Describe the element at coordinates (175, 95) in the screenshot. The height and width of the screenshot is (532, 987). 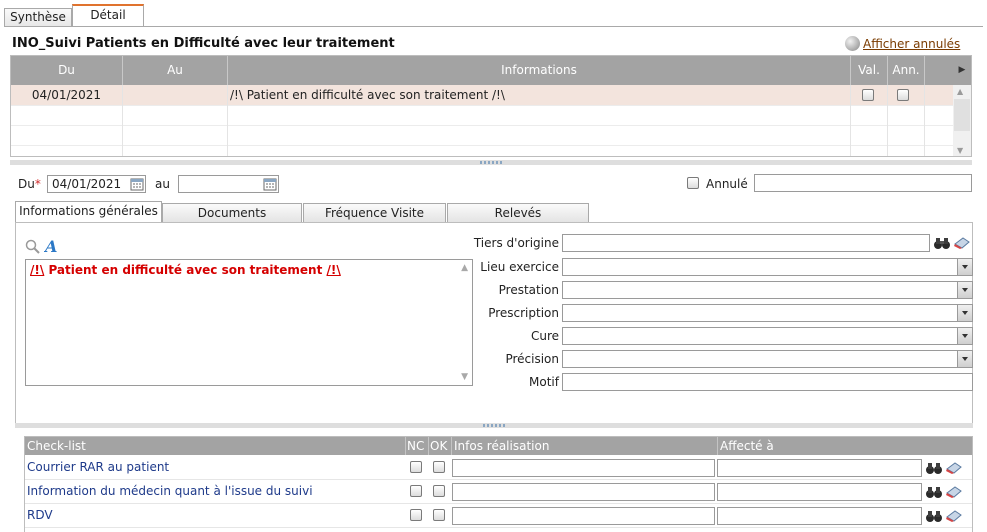
I see `cell-au` at that location.